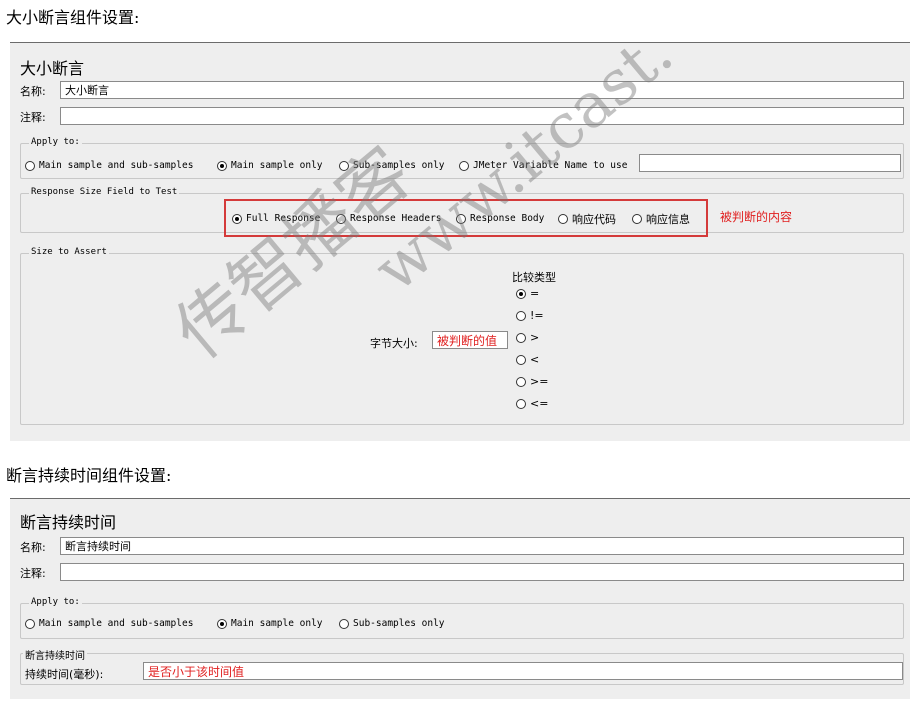  I want to click on response-code-radio: 响应代码, so click(587, 219).